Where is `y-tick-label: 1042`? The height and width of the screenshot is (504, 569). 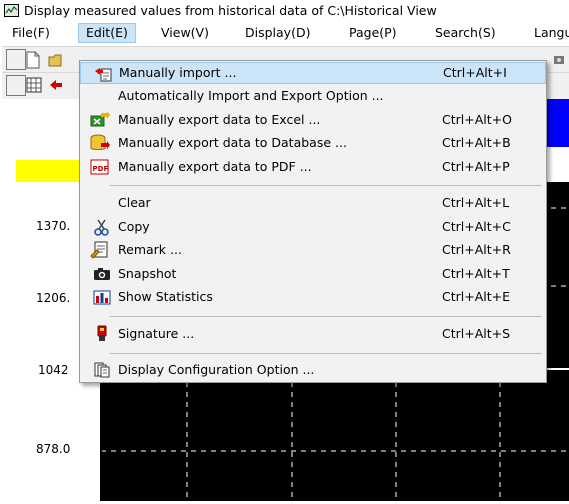
y-tick-label: 1042 is located at coordinates (53, 370).